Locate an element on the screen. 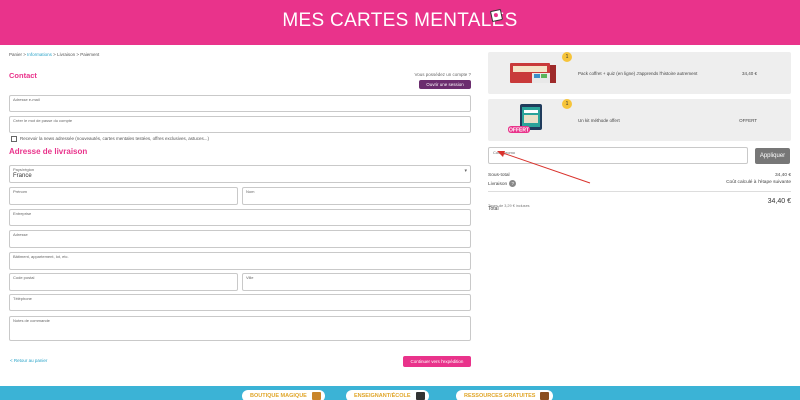 The height and width of the screenshot is (400, 800). country-select: Pays/région France ▾ is located at coordinates (240, 174).